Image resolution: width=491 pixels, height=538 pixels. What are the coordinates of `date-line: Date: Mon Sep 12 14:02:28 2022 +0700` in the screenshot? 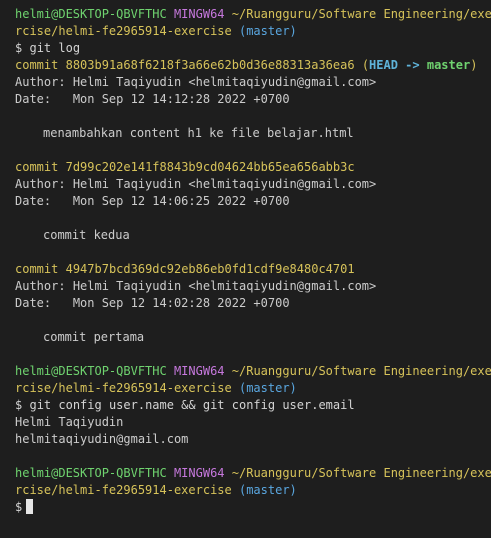 It's located at (253, 303).